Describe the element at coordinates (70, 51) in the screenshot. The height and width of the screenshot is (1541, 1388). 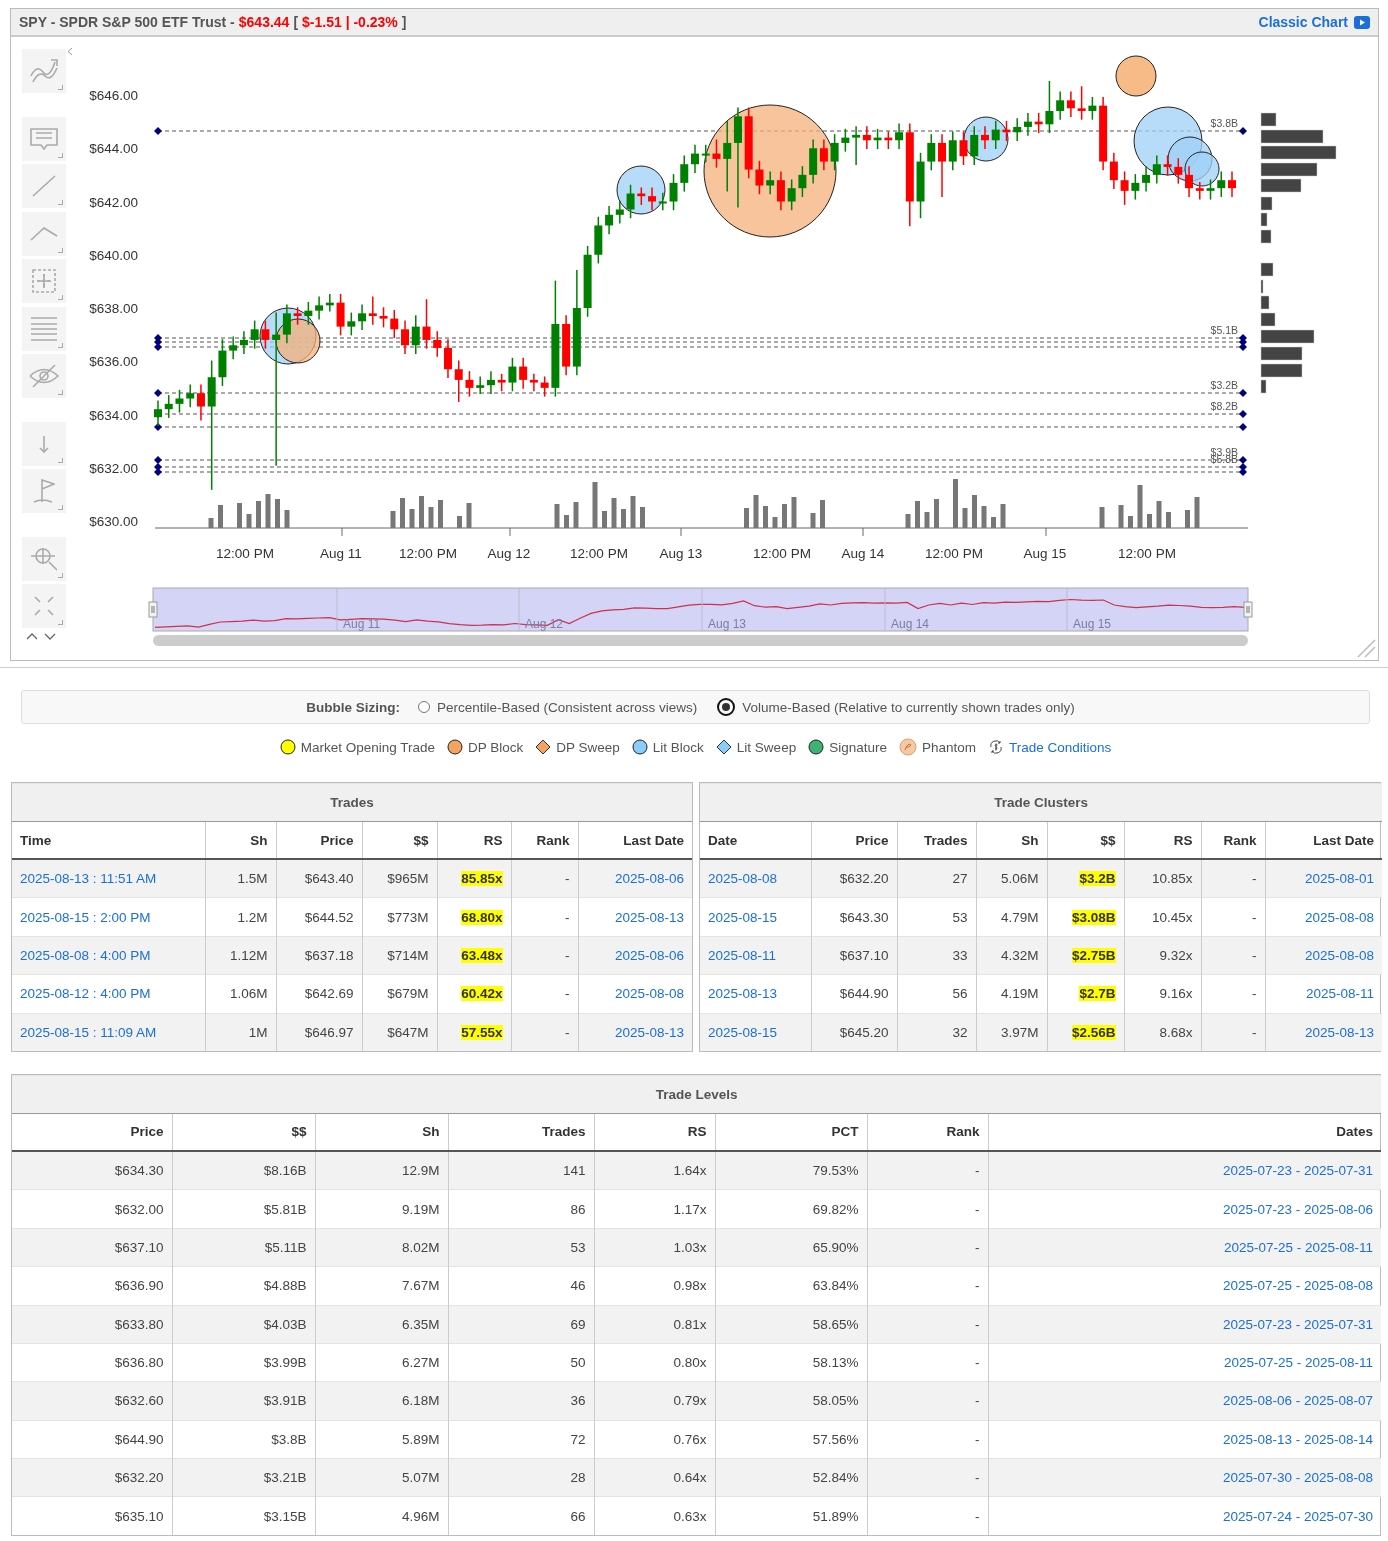
I see `collapse-button` at that location.